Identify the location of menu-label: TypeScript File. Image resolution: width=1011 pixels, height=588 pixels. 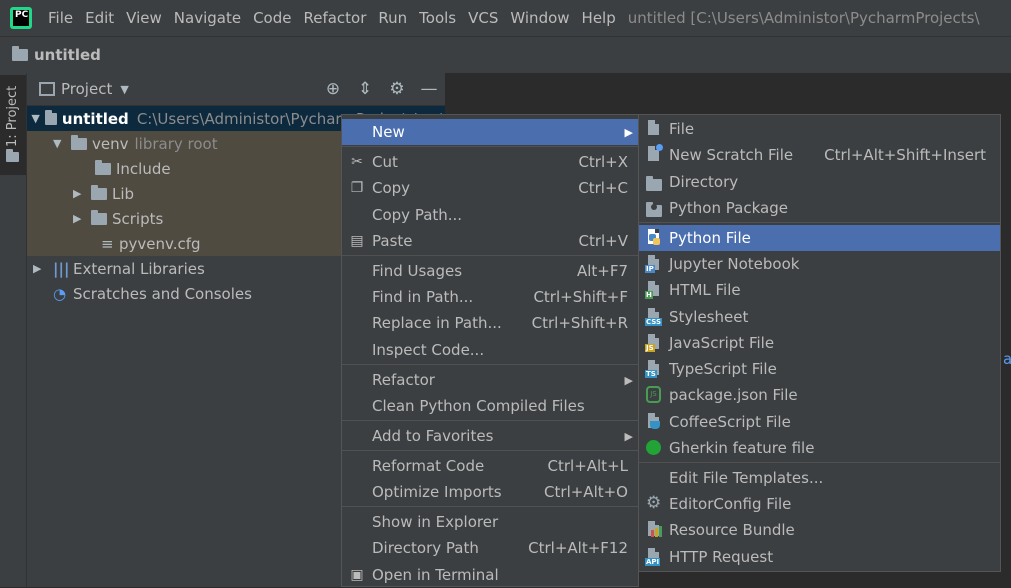
(723, 369).